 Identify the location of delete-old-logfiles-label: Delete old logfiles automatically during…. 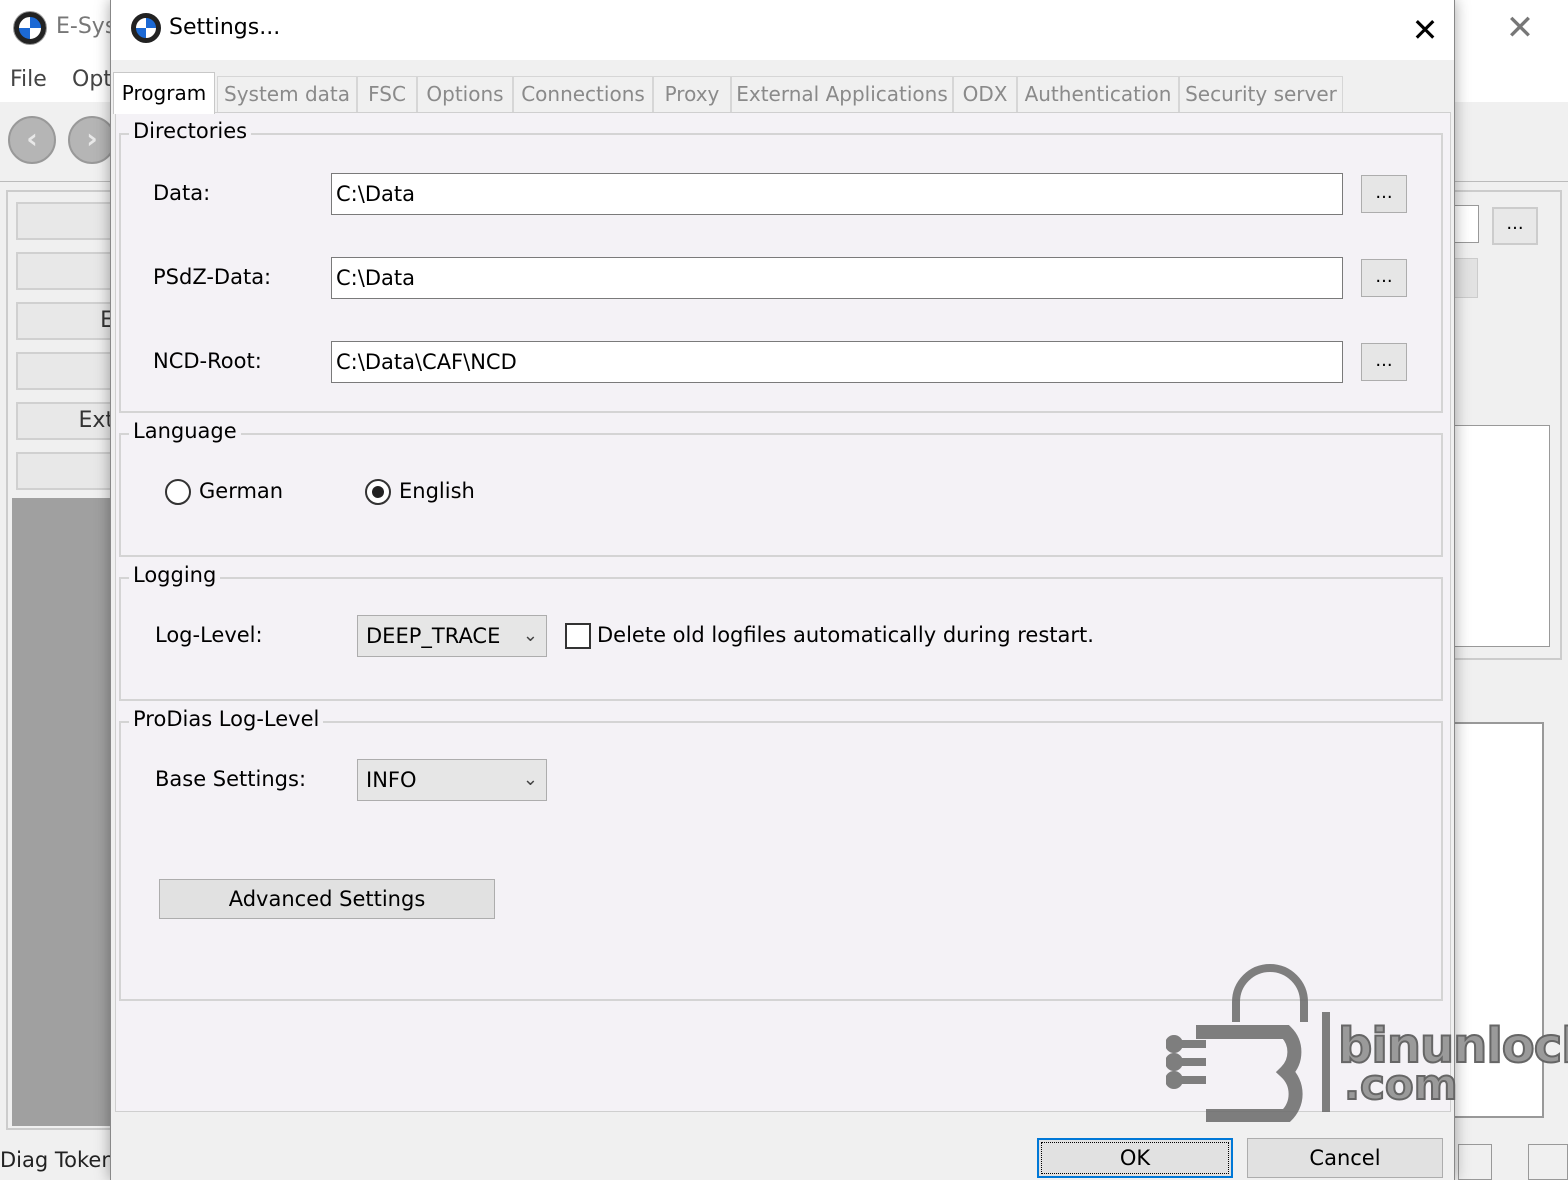
(845, 635).